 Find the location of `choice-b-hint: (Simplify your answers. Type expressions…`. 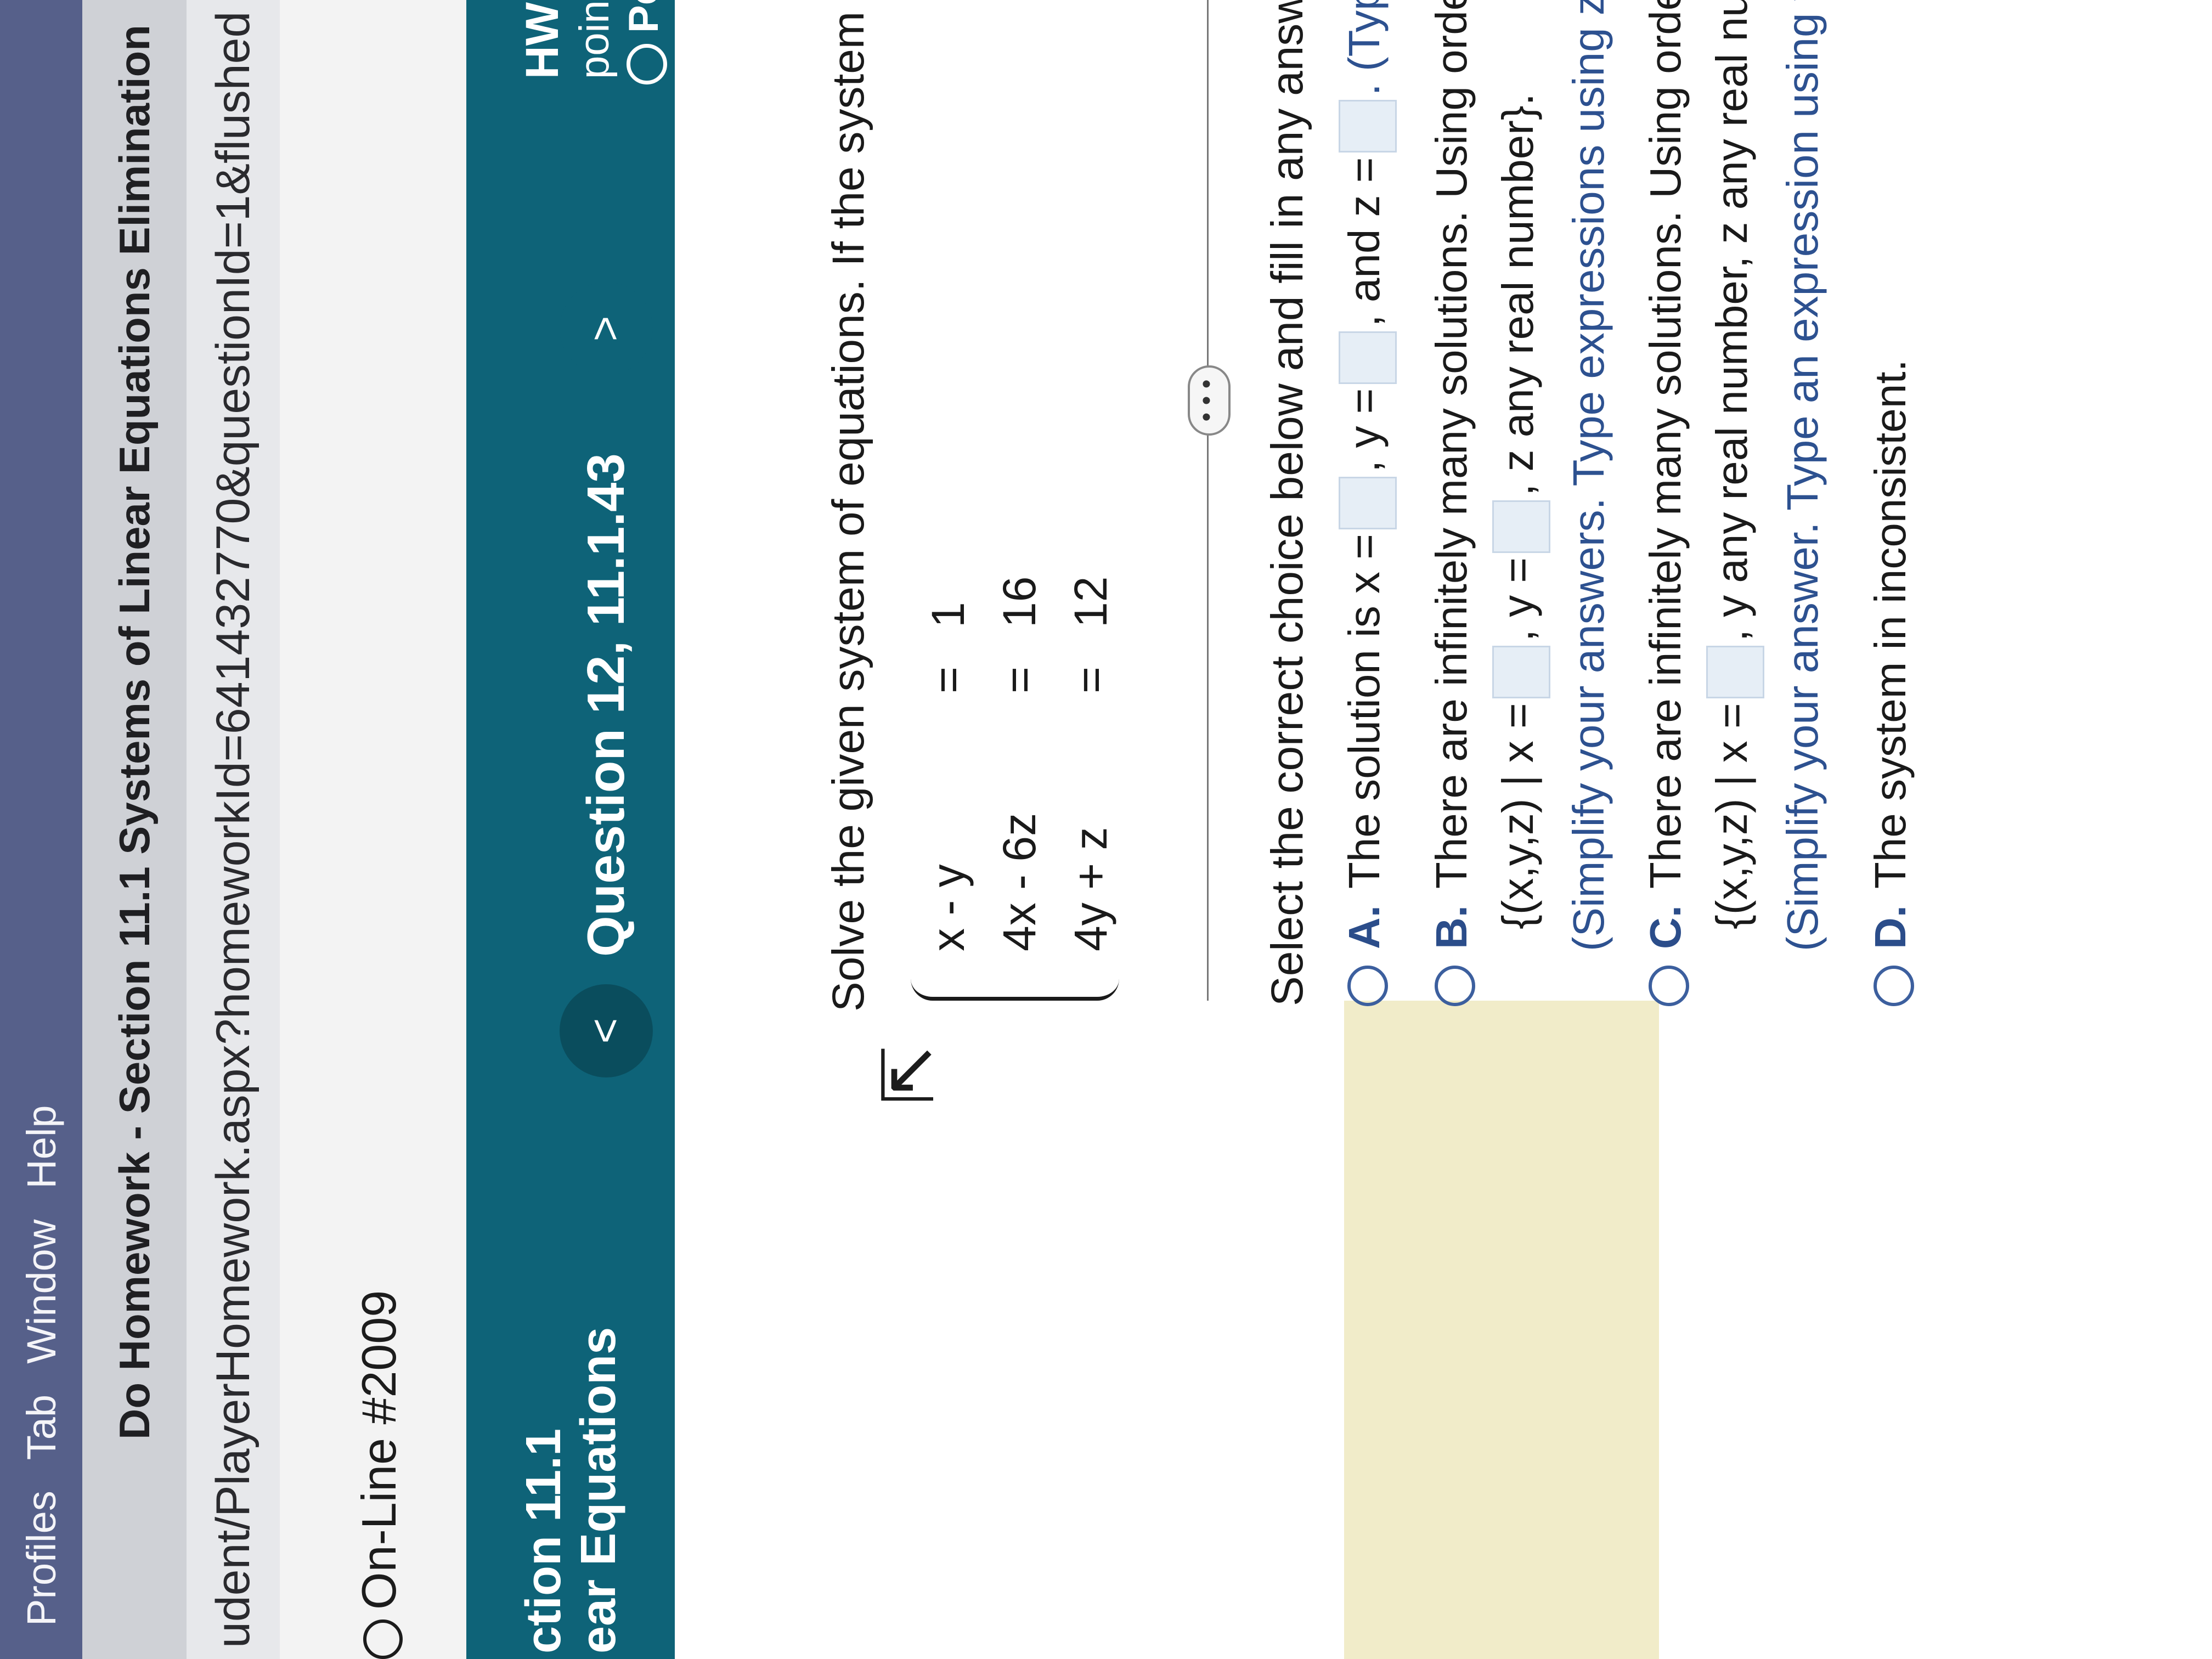

choice-b-hint: (Simplify your answers. Type expressions… is located at coordinates (1589, 476).